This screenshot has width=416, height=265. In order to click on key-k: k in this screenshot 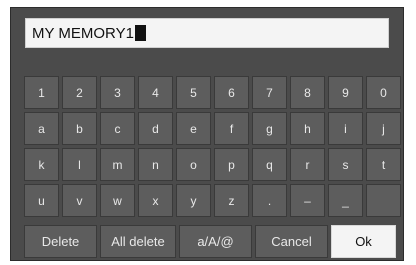, I will do `click(41, 164)`.